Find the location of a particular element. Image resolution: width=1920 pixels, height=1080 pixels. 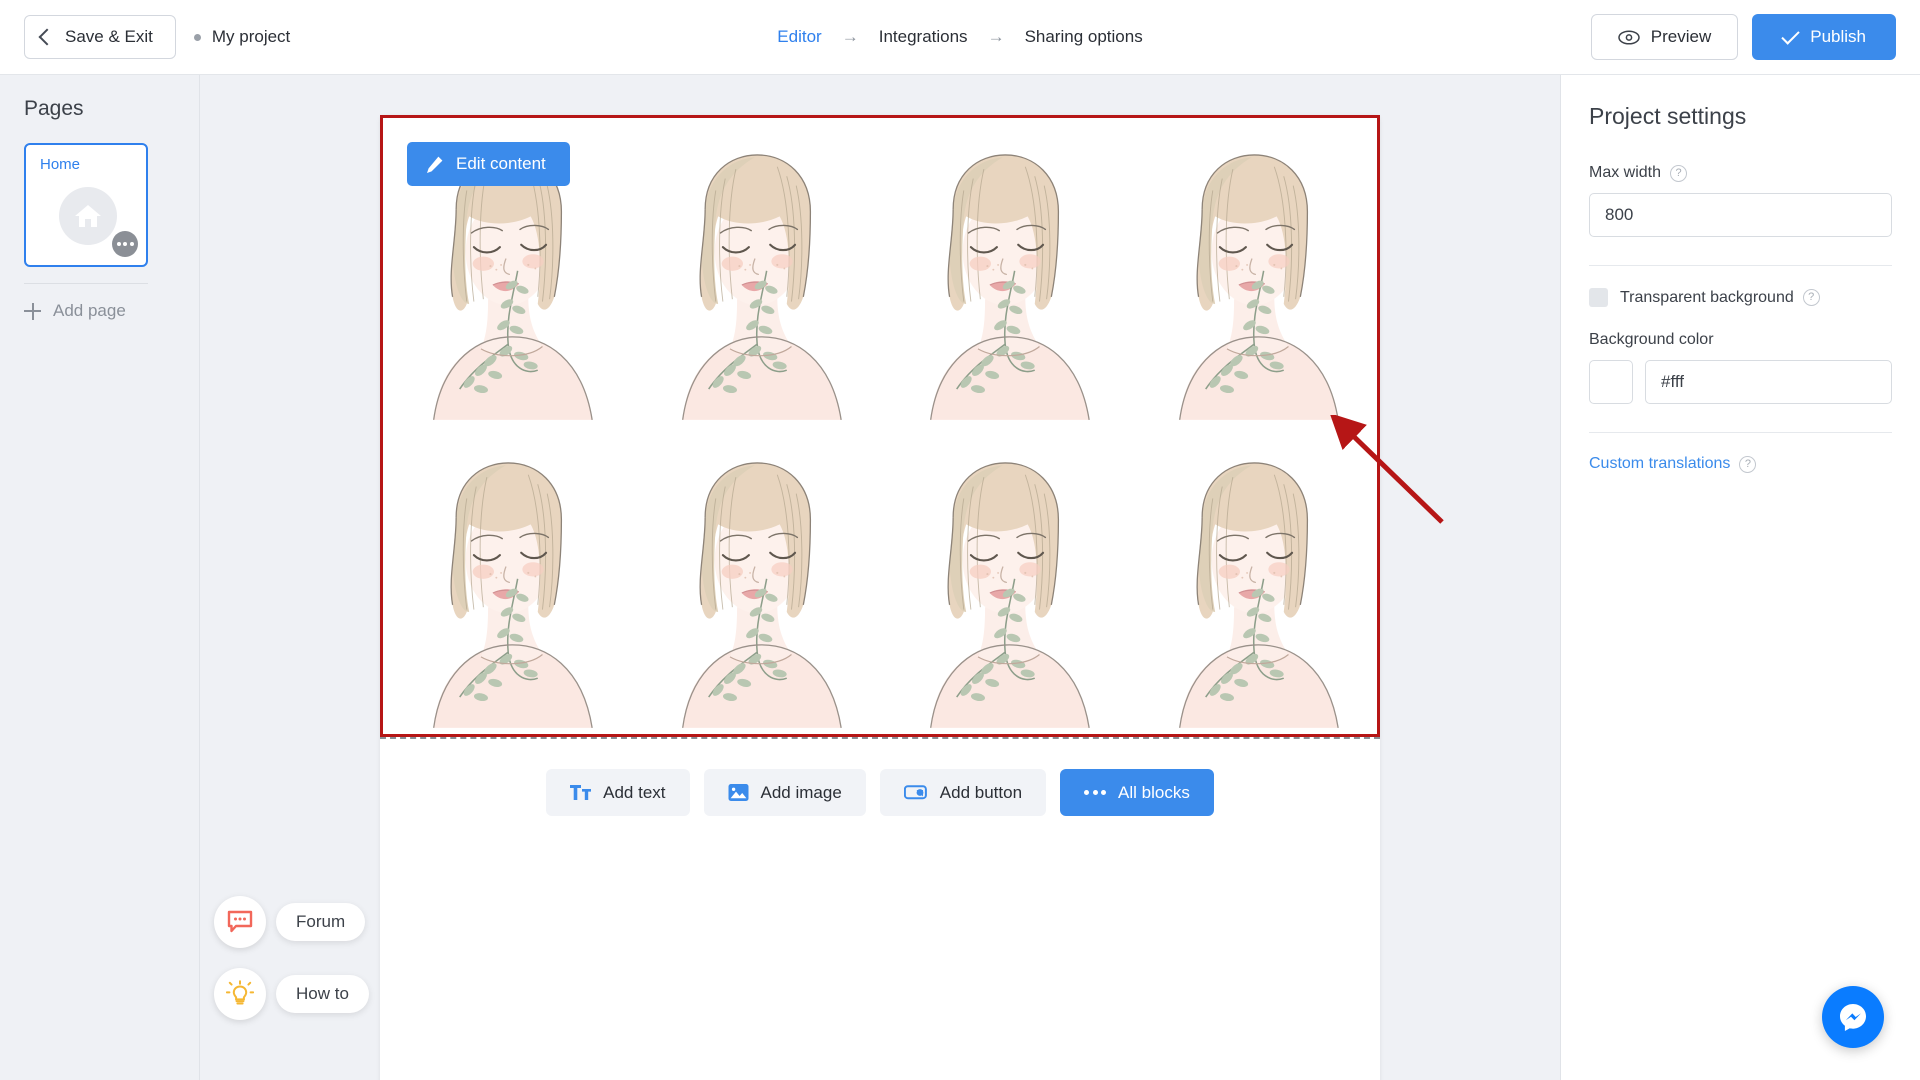

custom-translations-label: Custom translations is located at coordinates (1660, 463).